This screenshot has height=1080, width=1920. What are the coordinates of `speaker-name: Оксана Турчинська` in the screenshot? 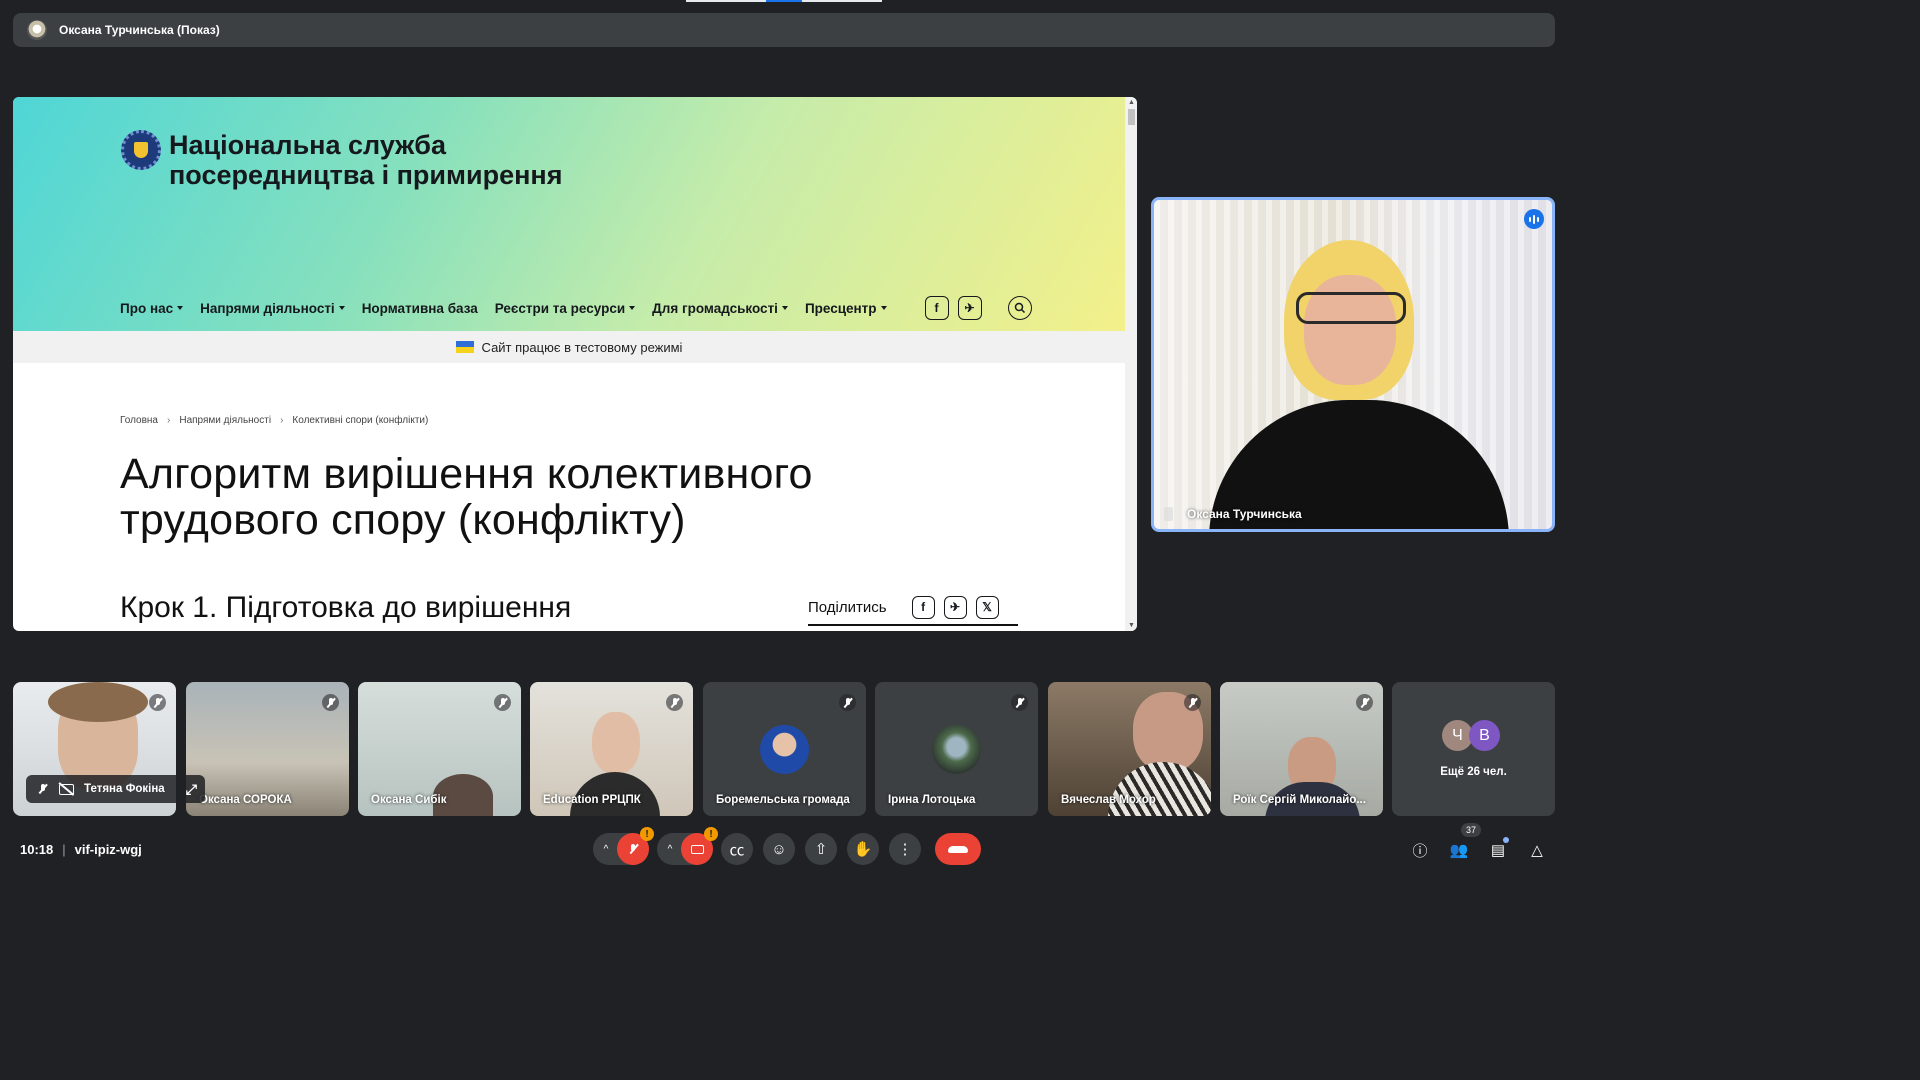 It's located at (1244, 514).